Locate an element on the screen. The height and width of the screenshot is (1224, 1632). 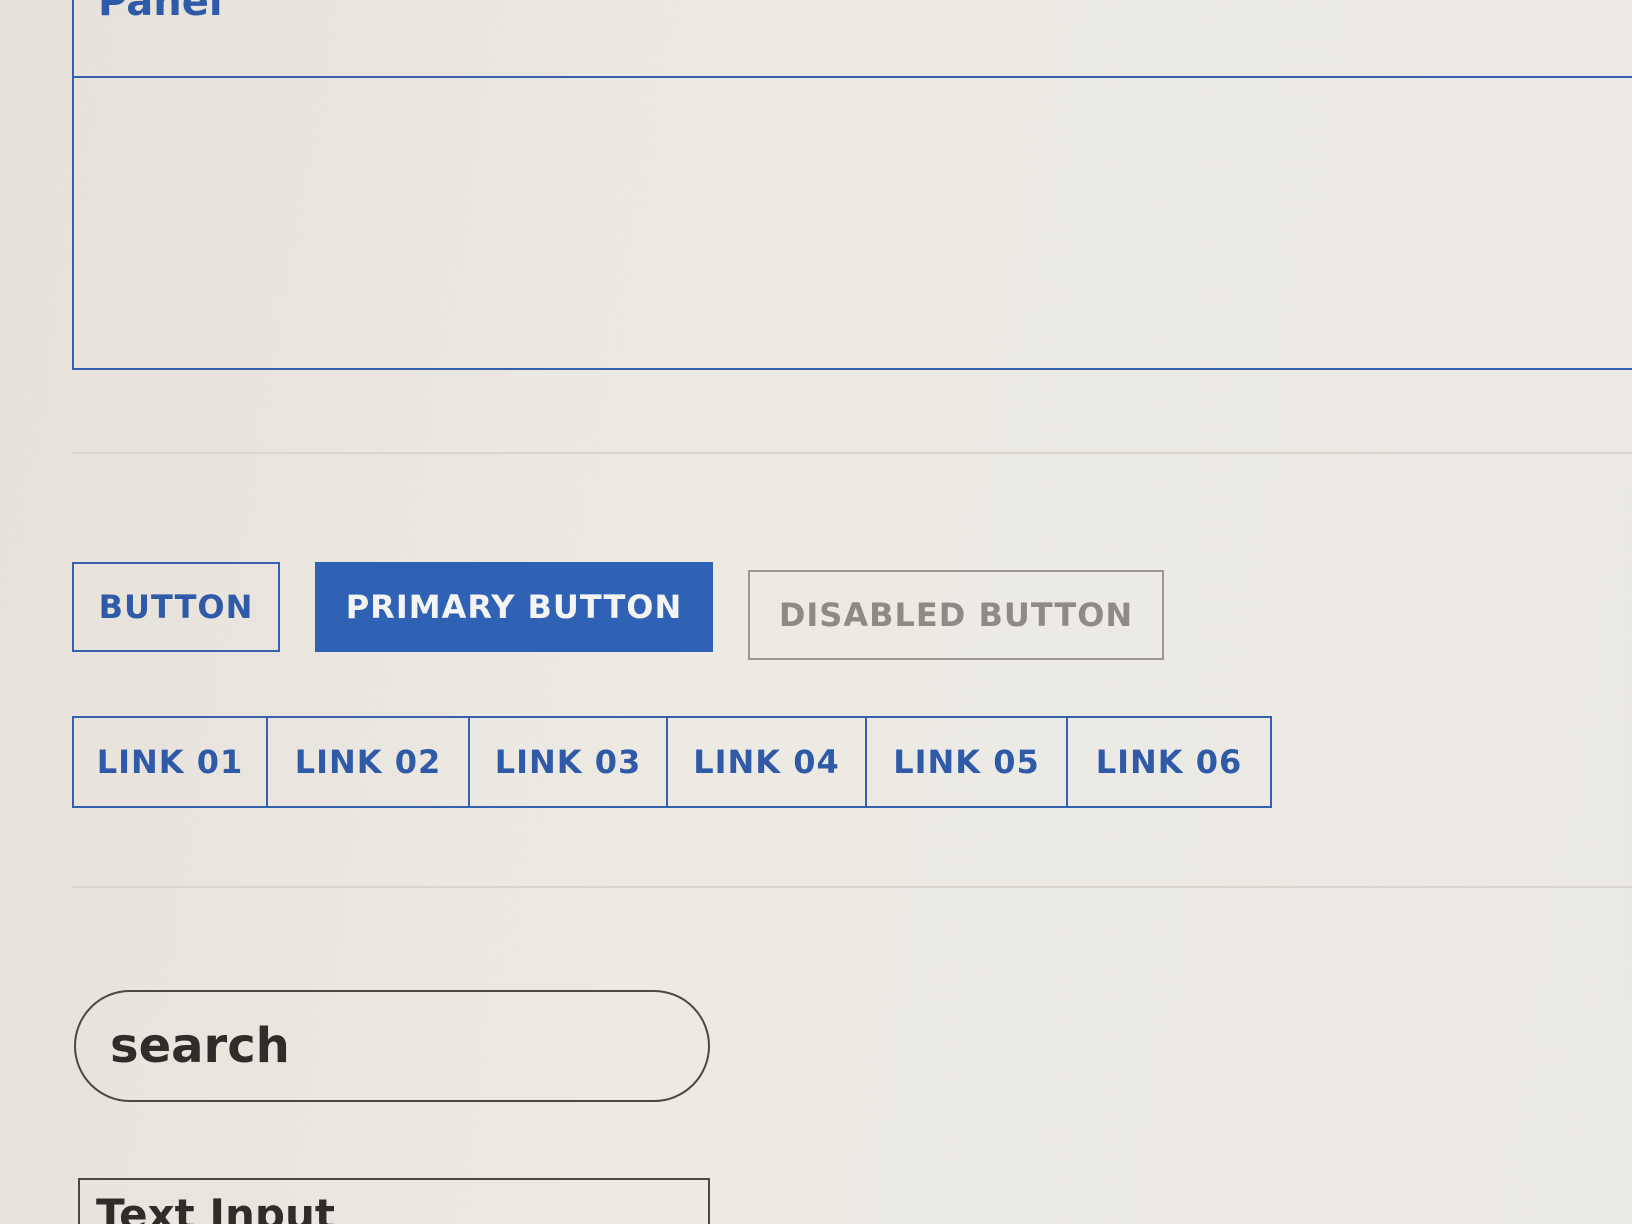
search-input is located at coordinates (392, 1046).